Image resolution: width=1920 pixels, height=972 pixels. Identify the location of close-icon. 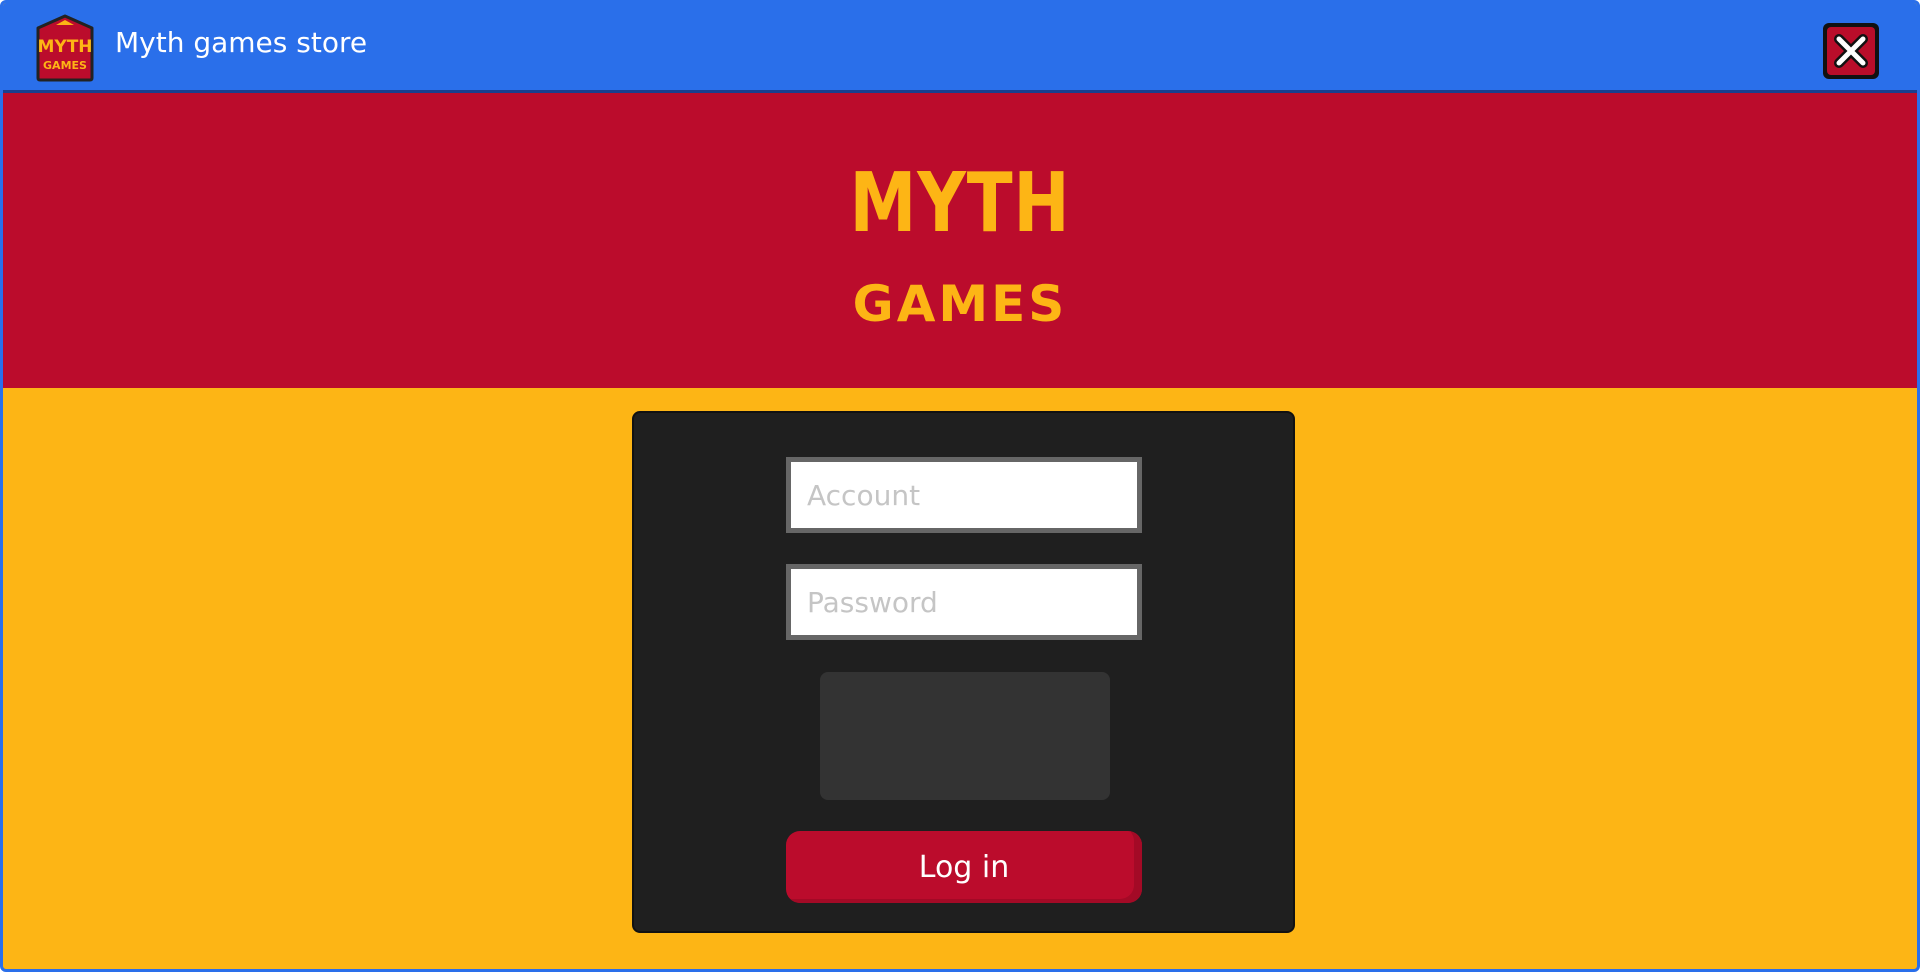
(1851, 51).